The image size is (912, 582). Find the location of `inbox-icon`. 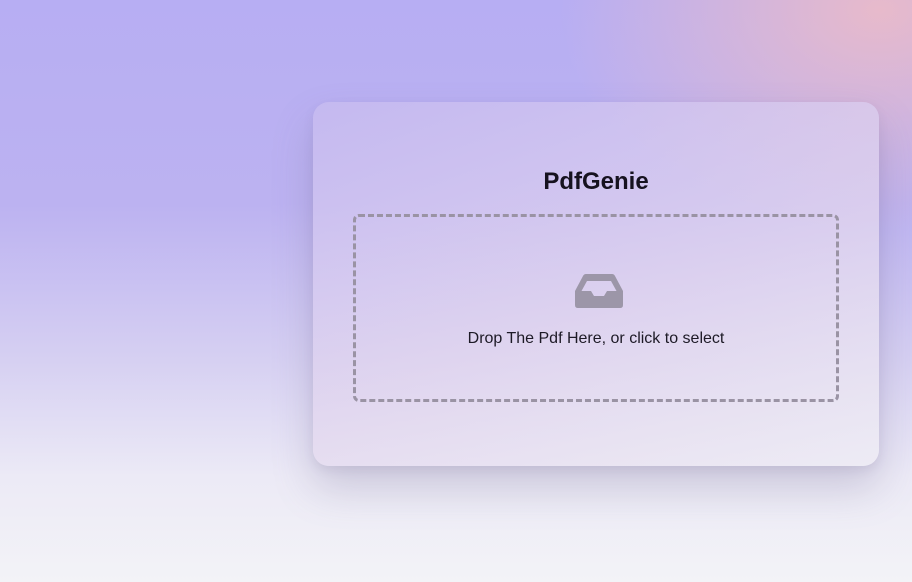

inbox-icon is located at coordinates (599, 291).